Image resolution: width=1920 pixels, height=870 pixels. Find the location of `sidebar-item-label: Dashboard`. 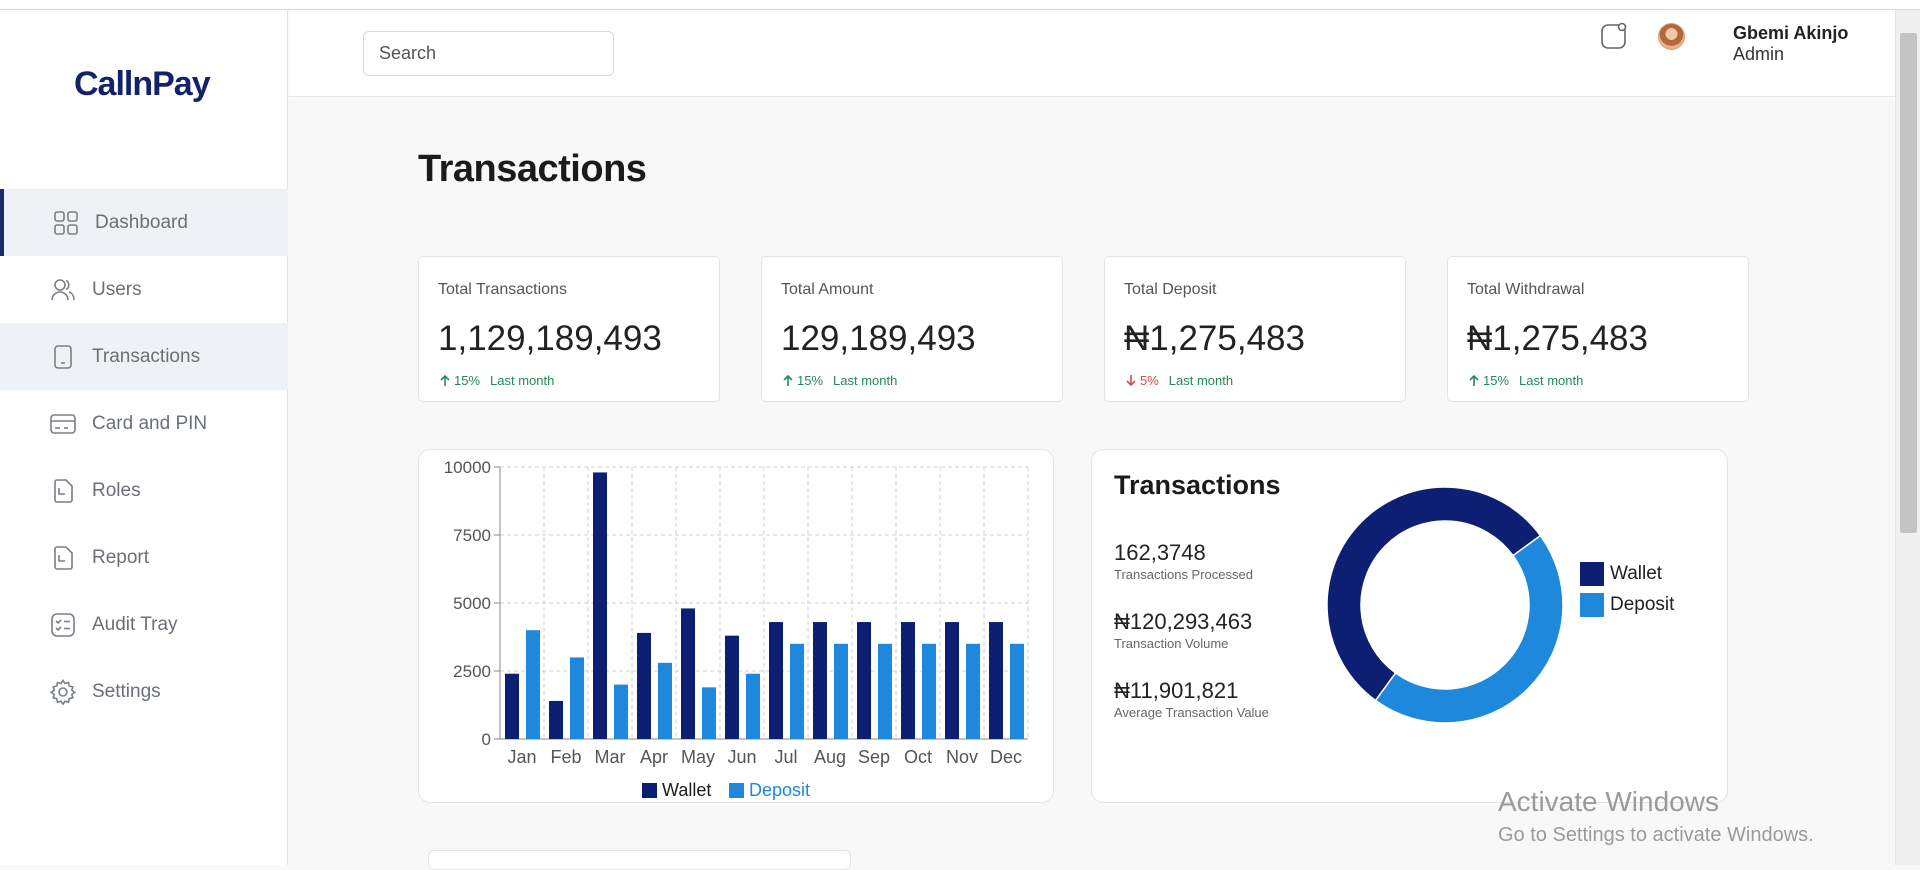

sidebar-item-label: Dashboard is located at coordinates (141, 222).